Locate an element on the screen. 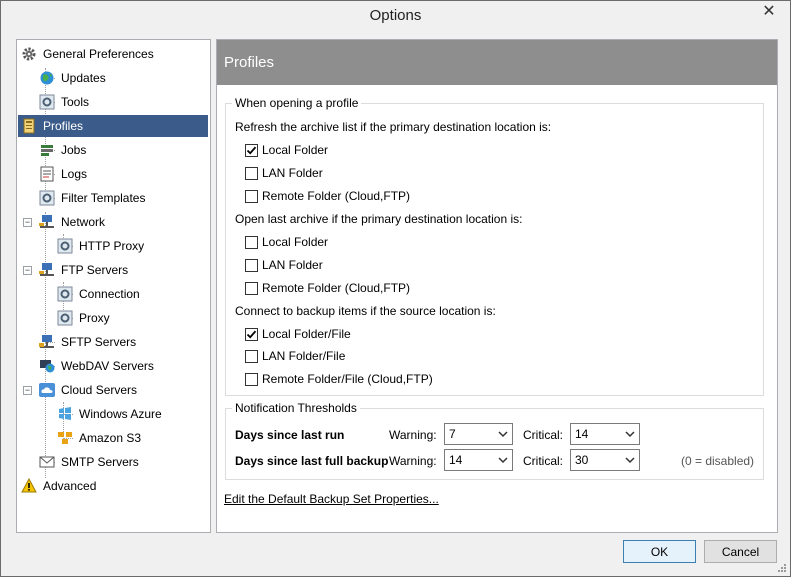  tree-item-profiles: Profiles is located at coordinates (113, 126).